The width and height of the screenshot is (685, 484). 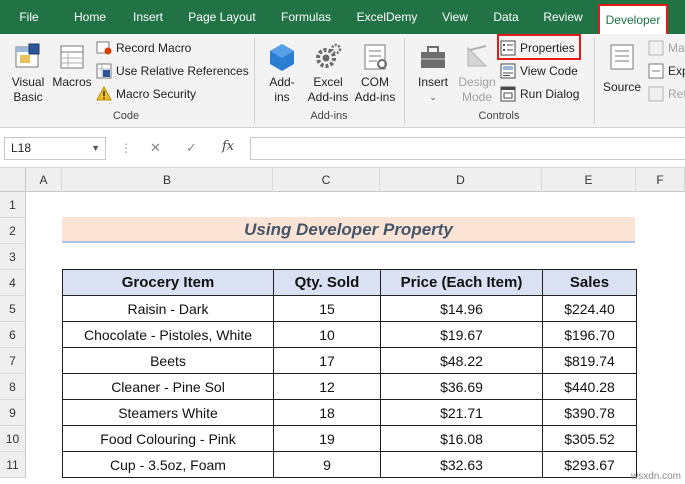 What do you see at coordinates (348, 230) in the screenshot?
I see `sheet-title: Using Developer Property` at bounding box center [348, 230].